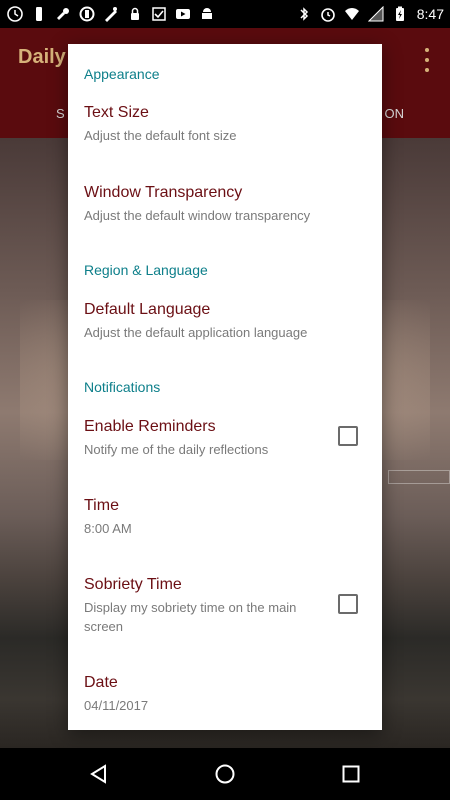  I want to click on pref-date-value: 04/11/2017, so click(116, 705).